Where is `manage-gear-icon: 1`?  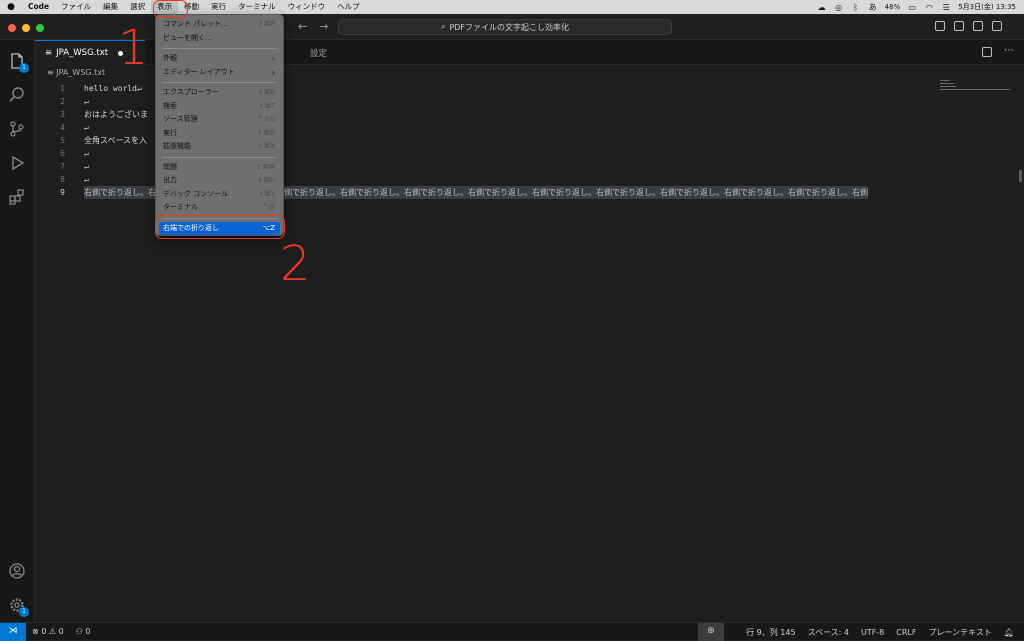
manage-gear-icon: 1 is located at coordinates (18, 606).